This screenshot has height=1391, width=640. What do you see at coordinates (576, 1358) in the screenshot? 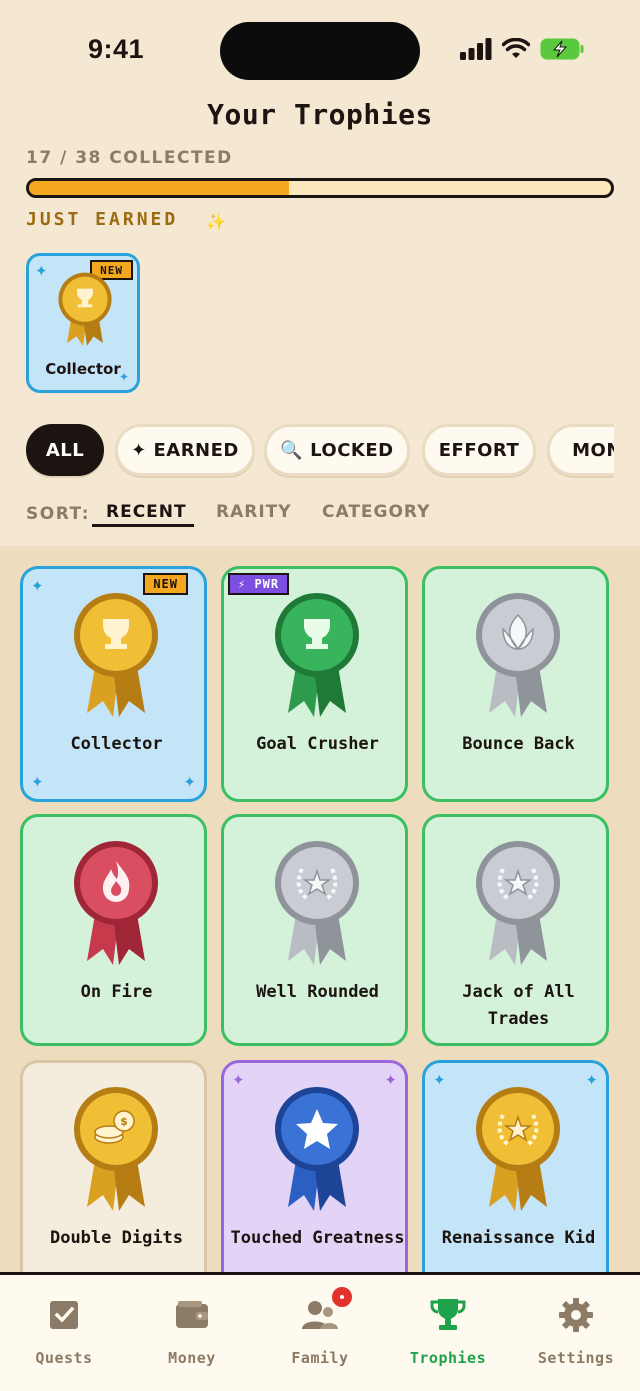
I see `tab-label: Settings` at bounding box center [576, 1358].